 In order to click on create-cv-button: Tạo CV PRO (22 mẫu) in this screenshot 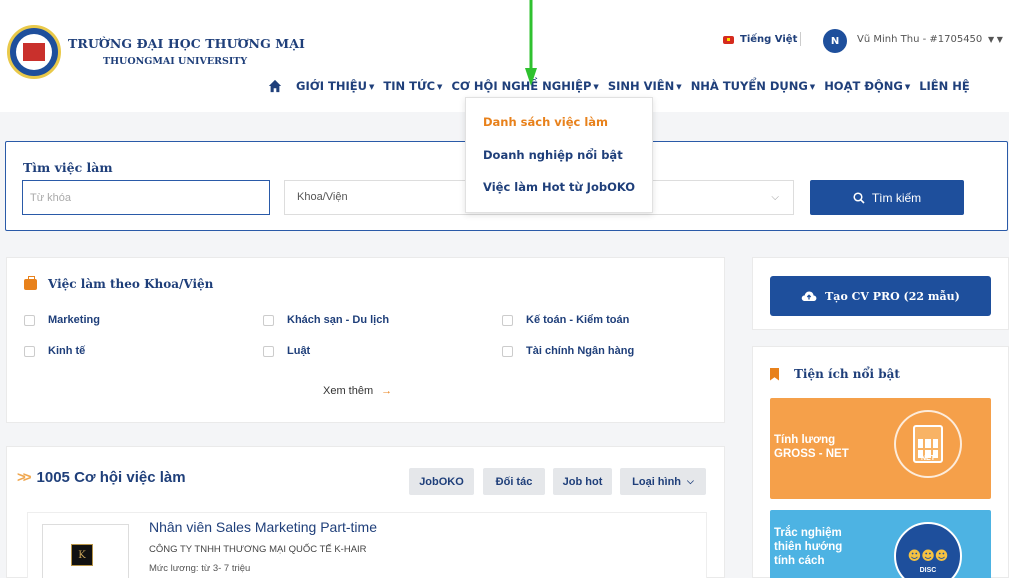, I will do `click(880, 296)`.